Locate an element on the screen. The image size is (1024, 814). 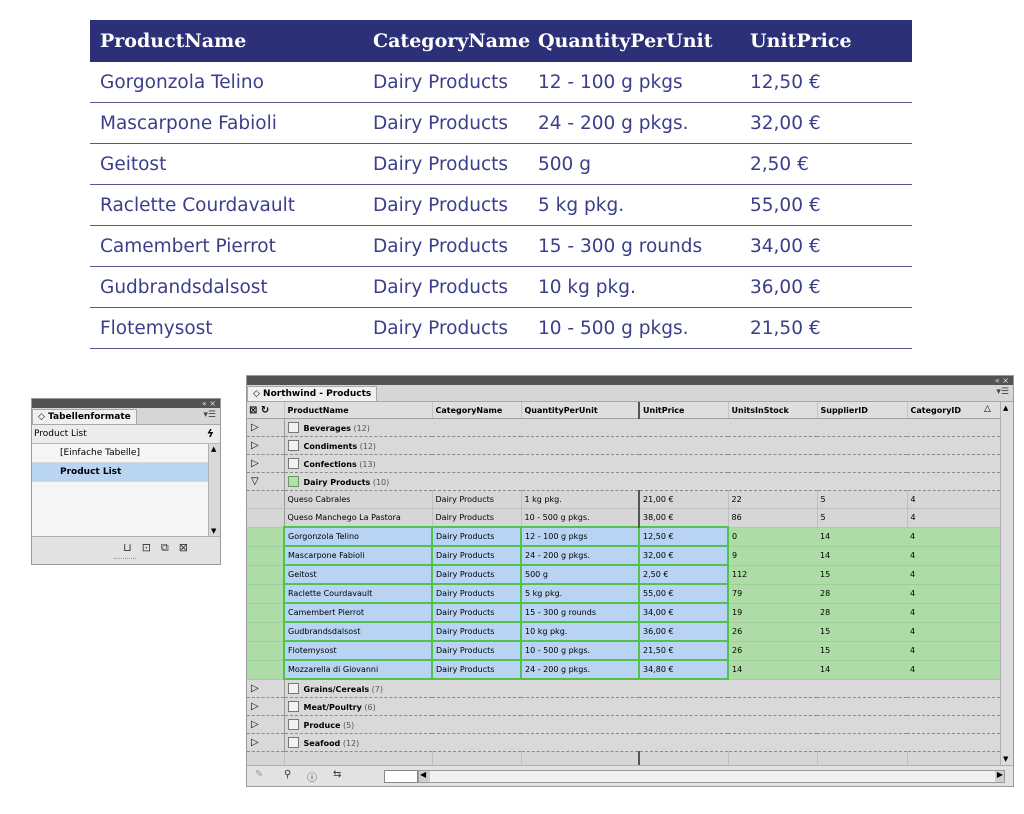
table-cell: 112 is located at coordinates (772, 575).